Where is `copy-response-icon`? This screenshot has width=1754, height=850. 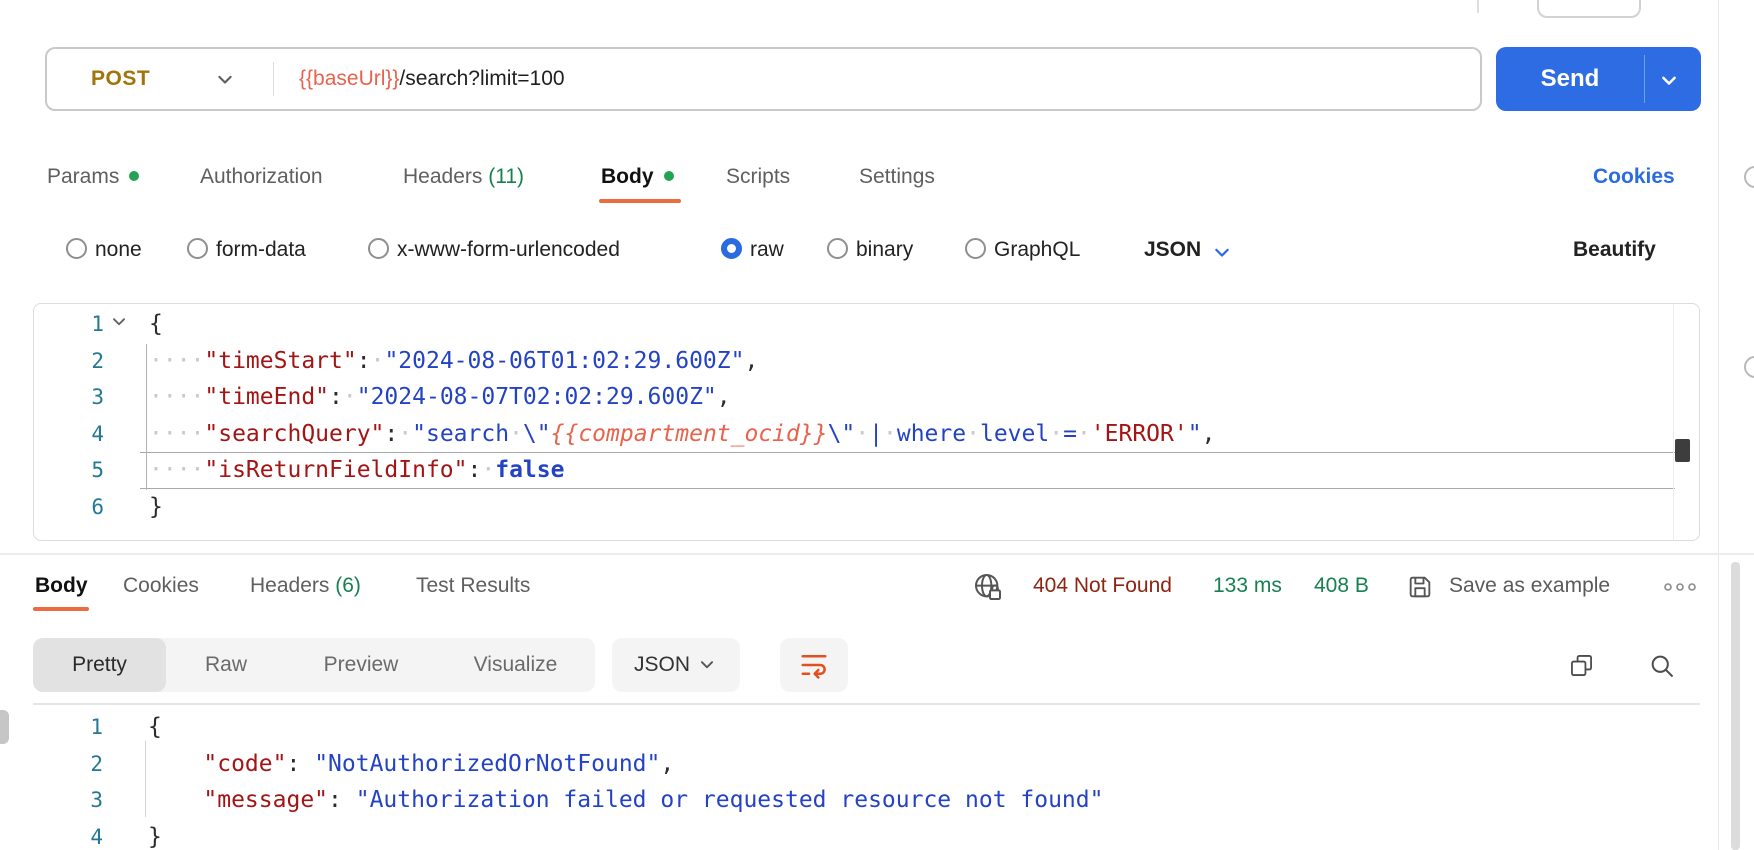
copy-response-icon is located at coordinates (1581, 668).